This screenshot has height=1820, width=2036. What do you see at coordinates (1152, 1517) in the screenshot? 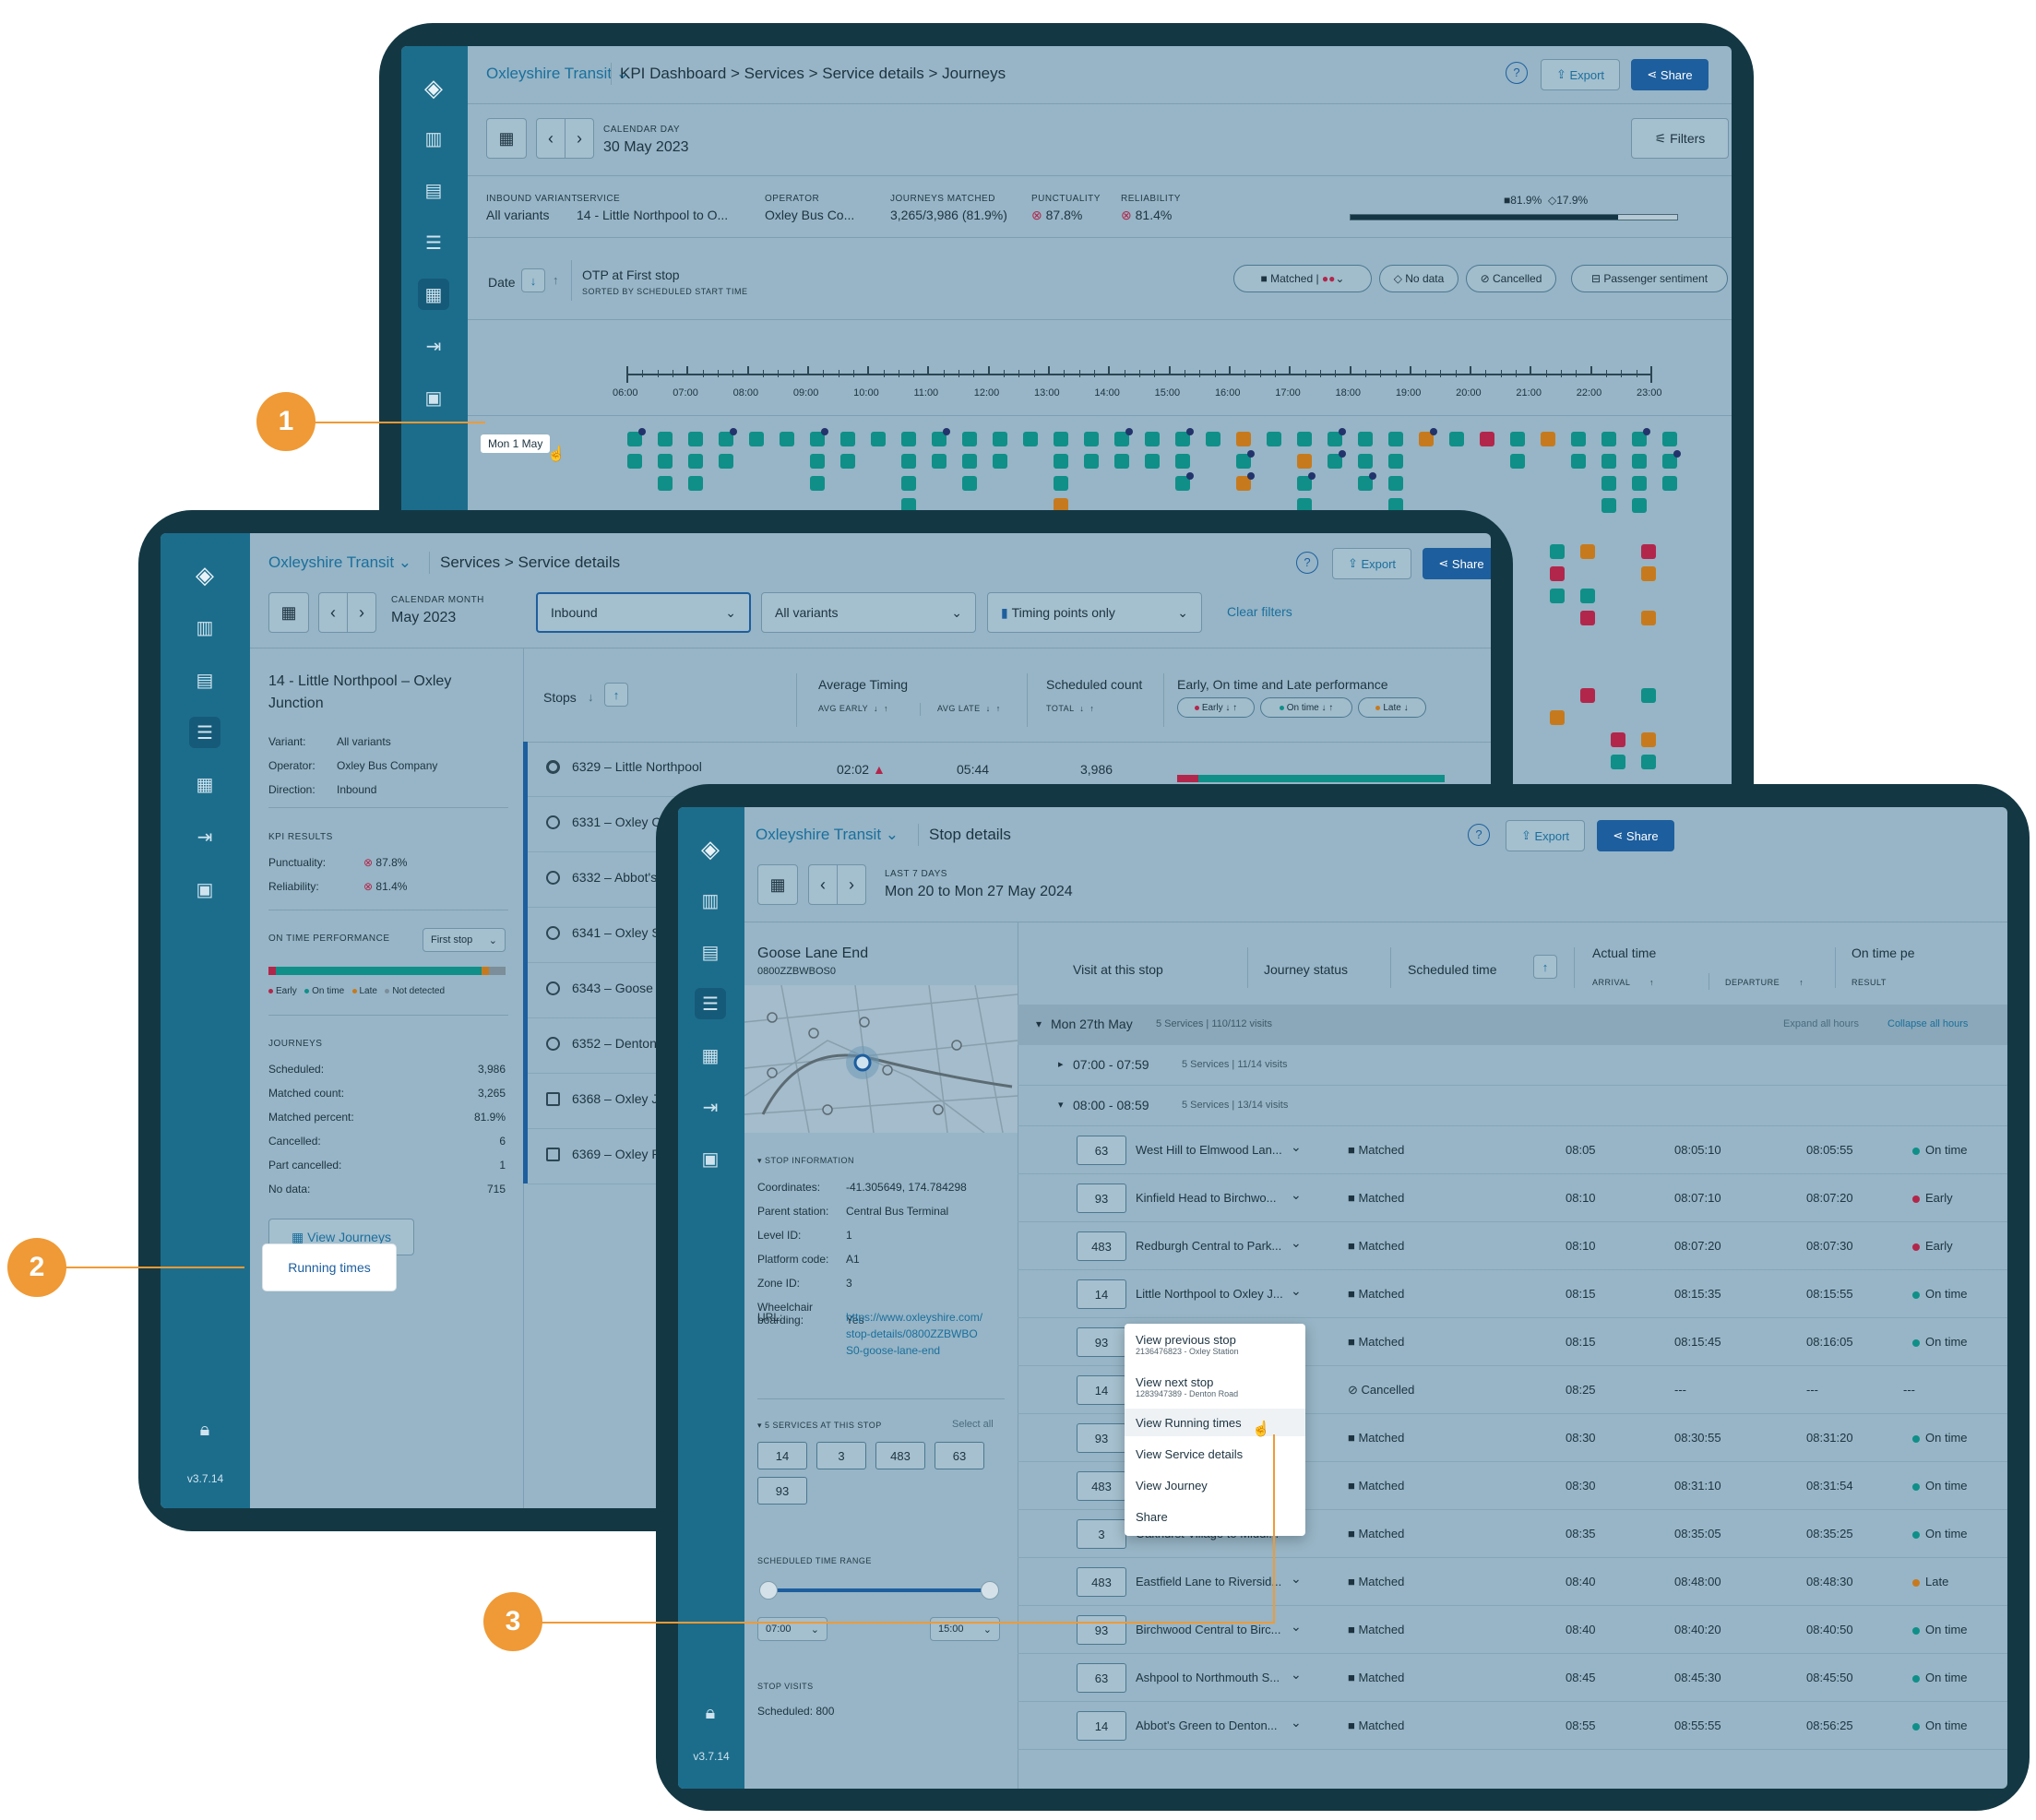
I see `menu-share: Share` at bounding box center [1152, 1517].